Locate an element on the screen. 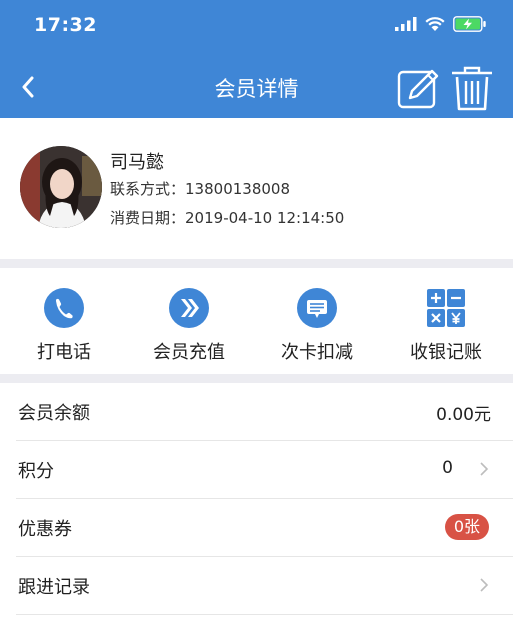 The height and width of the screenshot is (638, 513). member-name: 司马懿 is located at coordinates (137, 162).